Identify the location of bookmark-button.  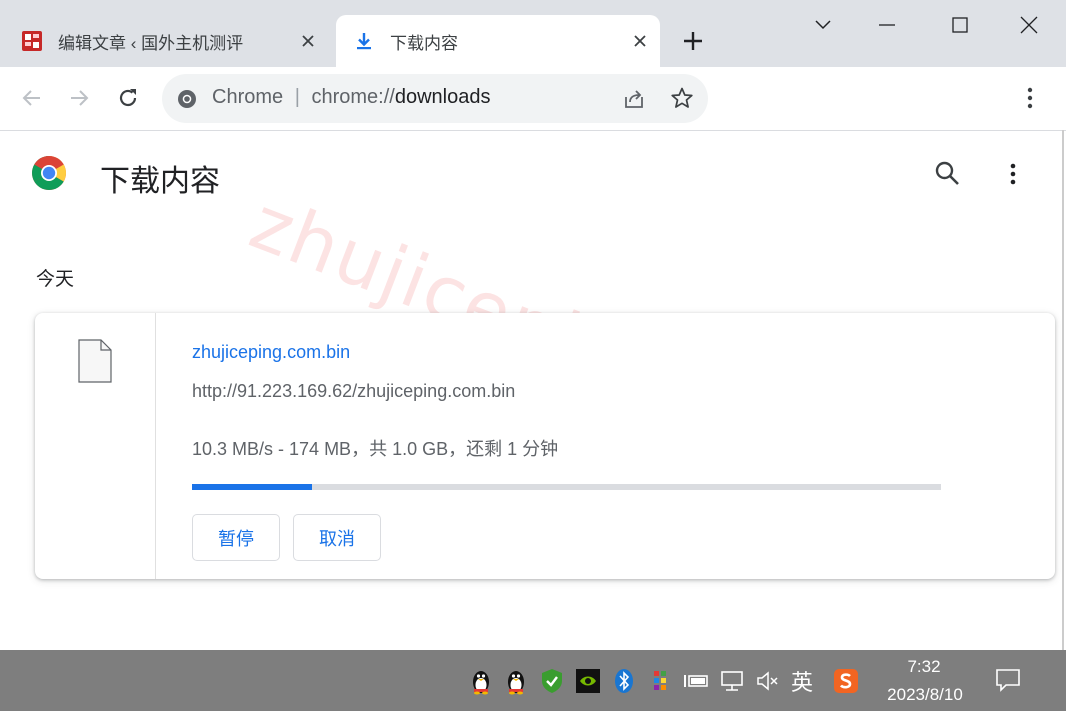
(683, 99).